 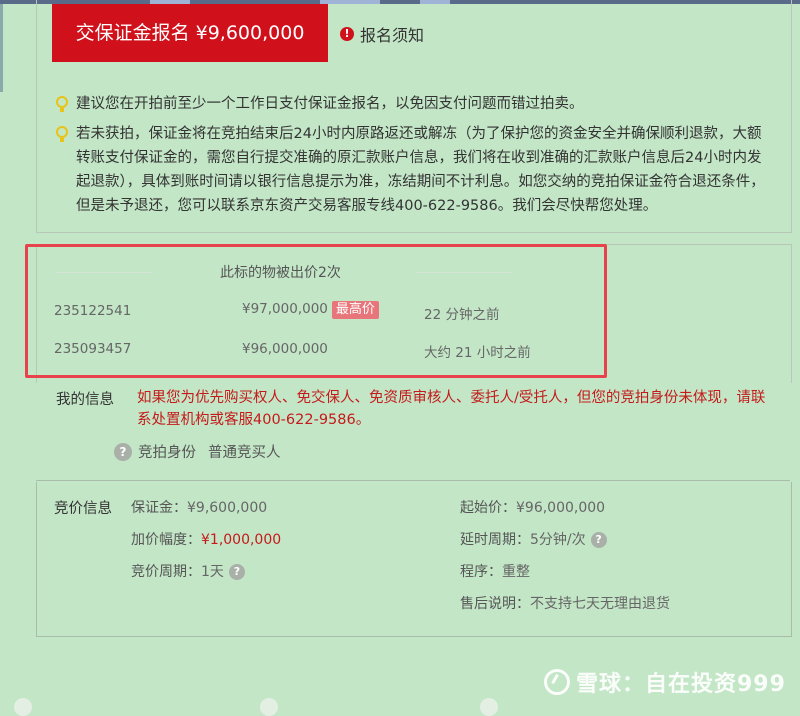 What do you see at coordinates (495, 604) in the screenshot?
I see `term-aftersale-label: 售后说明：` at bounding box center [495, 604].